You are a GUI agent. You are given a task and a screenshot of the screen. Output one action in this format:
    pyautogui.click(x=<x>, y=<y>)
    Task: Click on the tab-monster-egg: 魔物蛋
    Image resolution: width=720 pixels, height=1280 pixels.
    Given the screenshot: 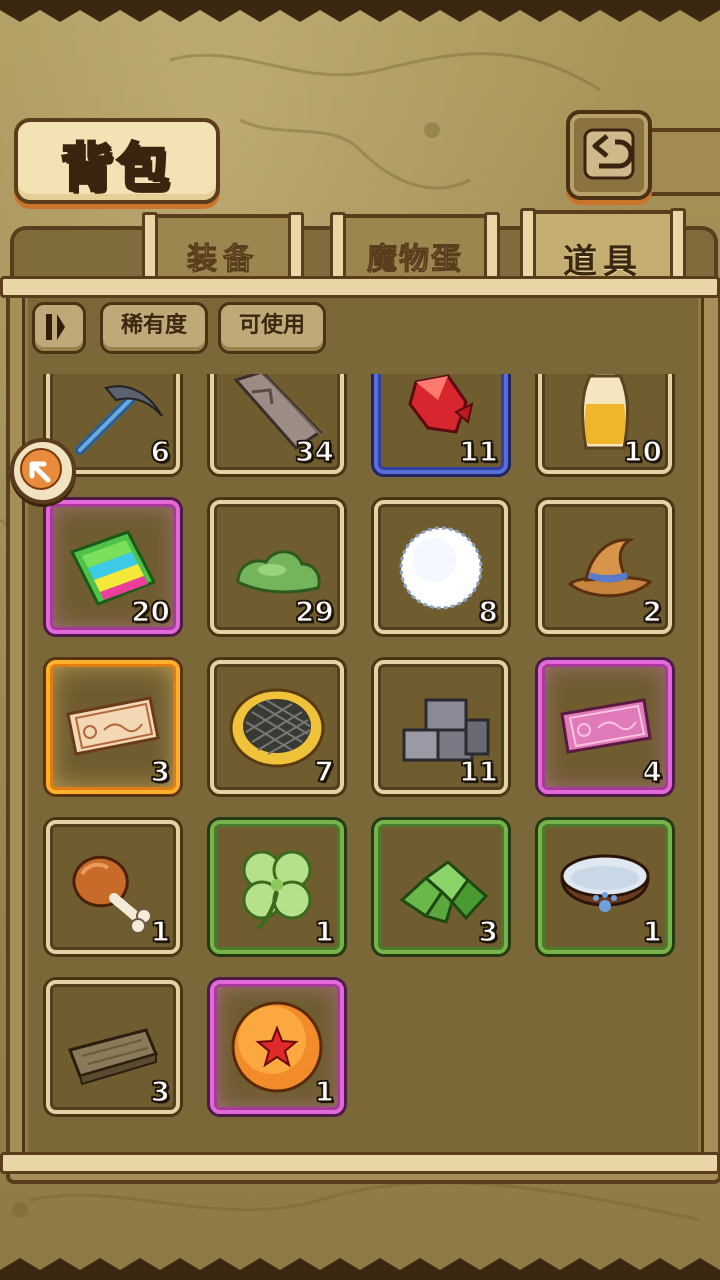 What is the action you would take?
    pyautogui.click(x=415, y=250)
    